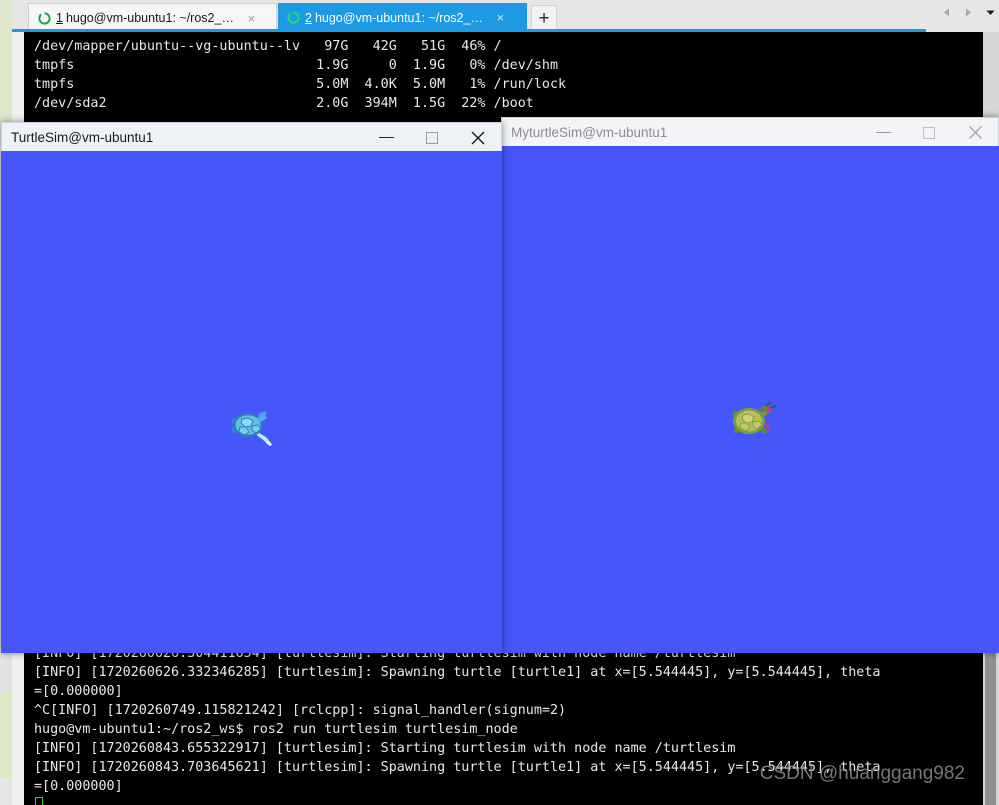  I want to click on terminal-line: /dev/sda2 2.0G 394M 1.5G 22% /boot, so click(284, 103).